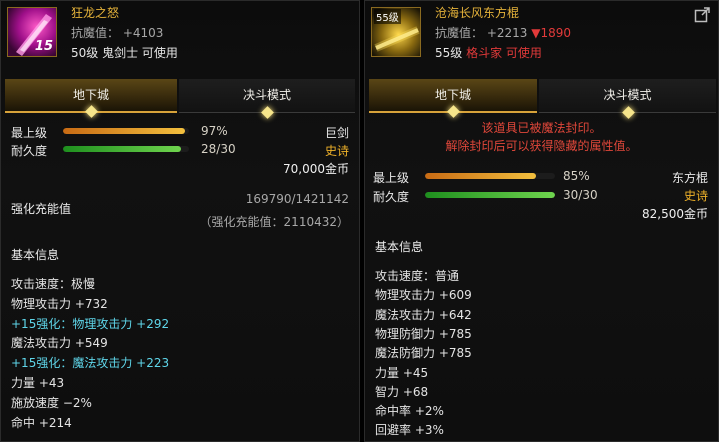 This screenshot has width=719, height=442. I want to click on stat-line: +15强化：魔法攻击力 +223, so click(90, 363).